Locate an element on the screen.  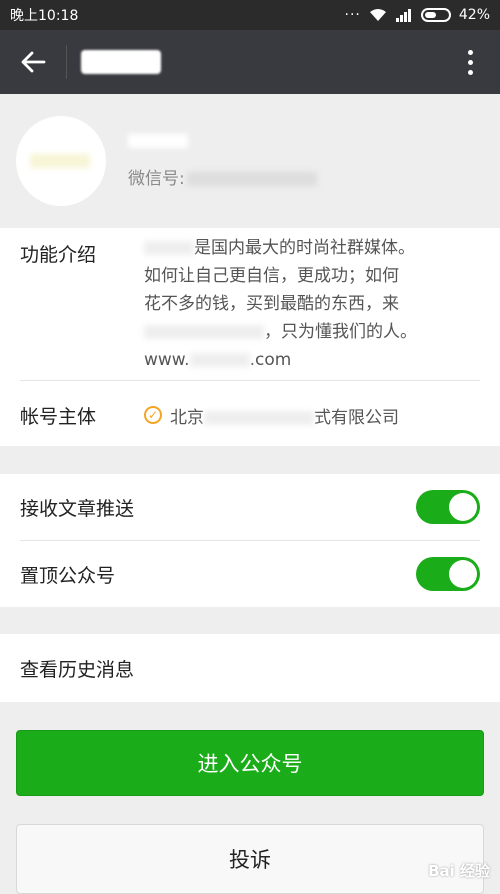
intro-label: 功能介绍 is located at coordinates (82, 307).